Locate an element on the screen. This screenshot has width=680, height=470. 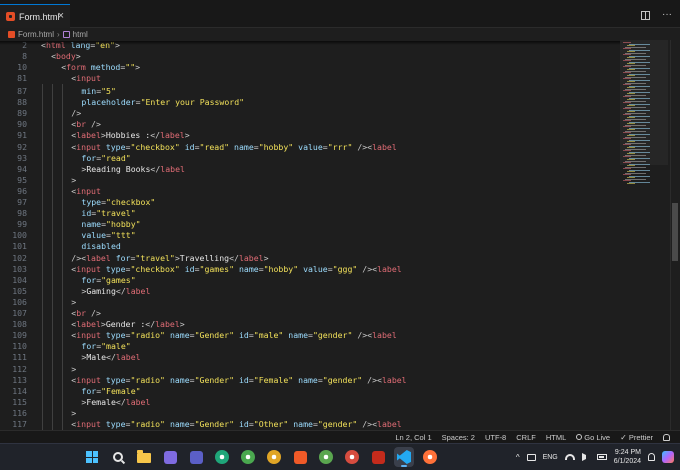
tray-app-icon is located at coordinates (531, 457).